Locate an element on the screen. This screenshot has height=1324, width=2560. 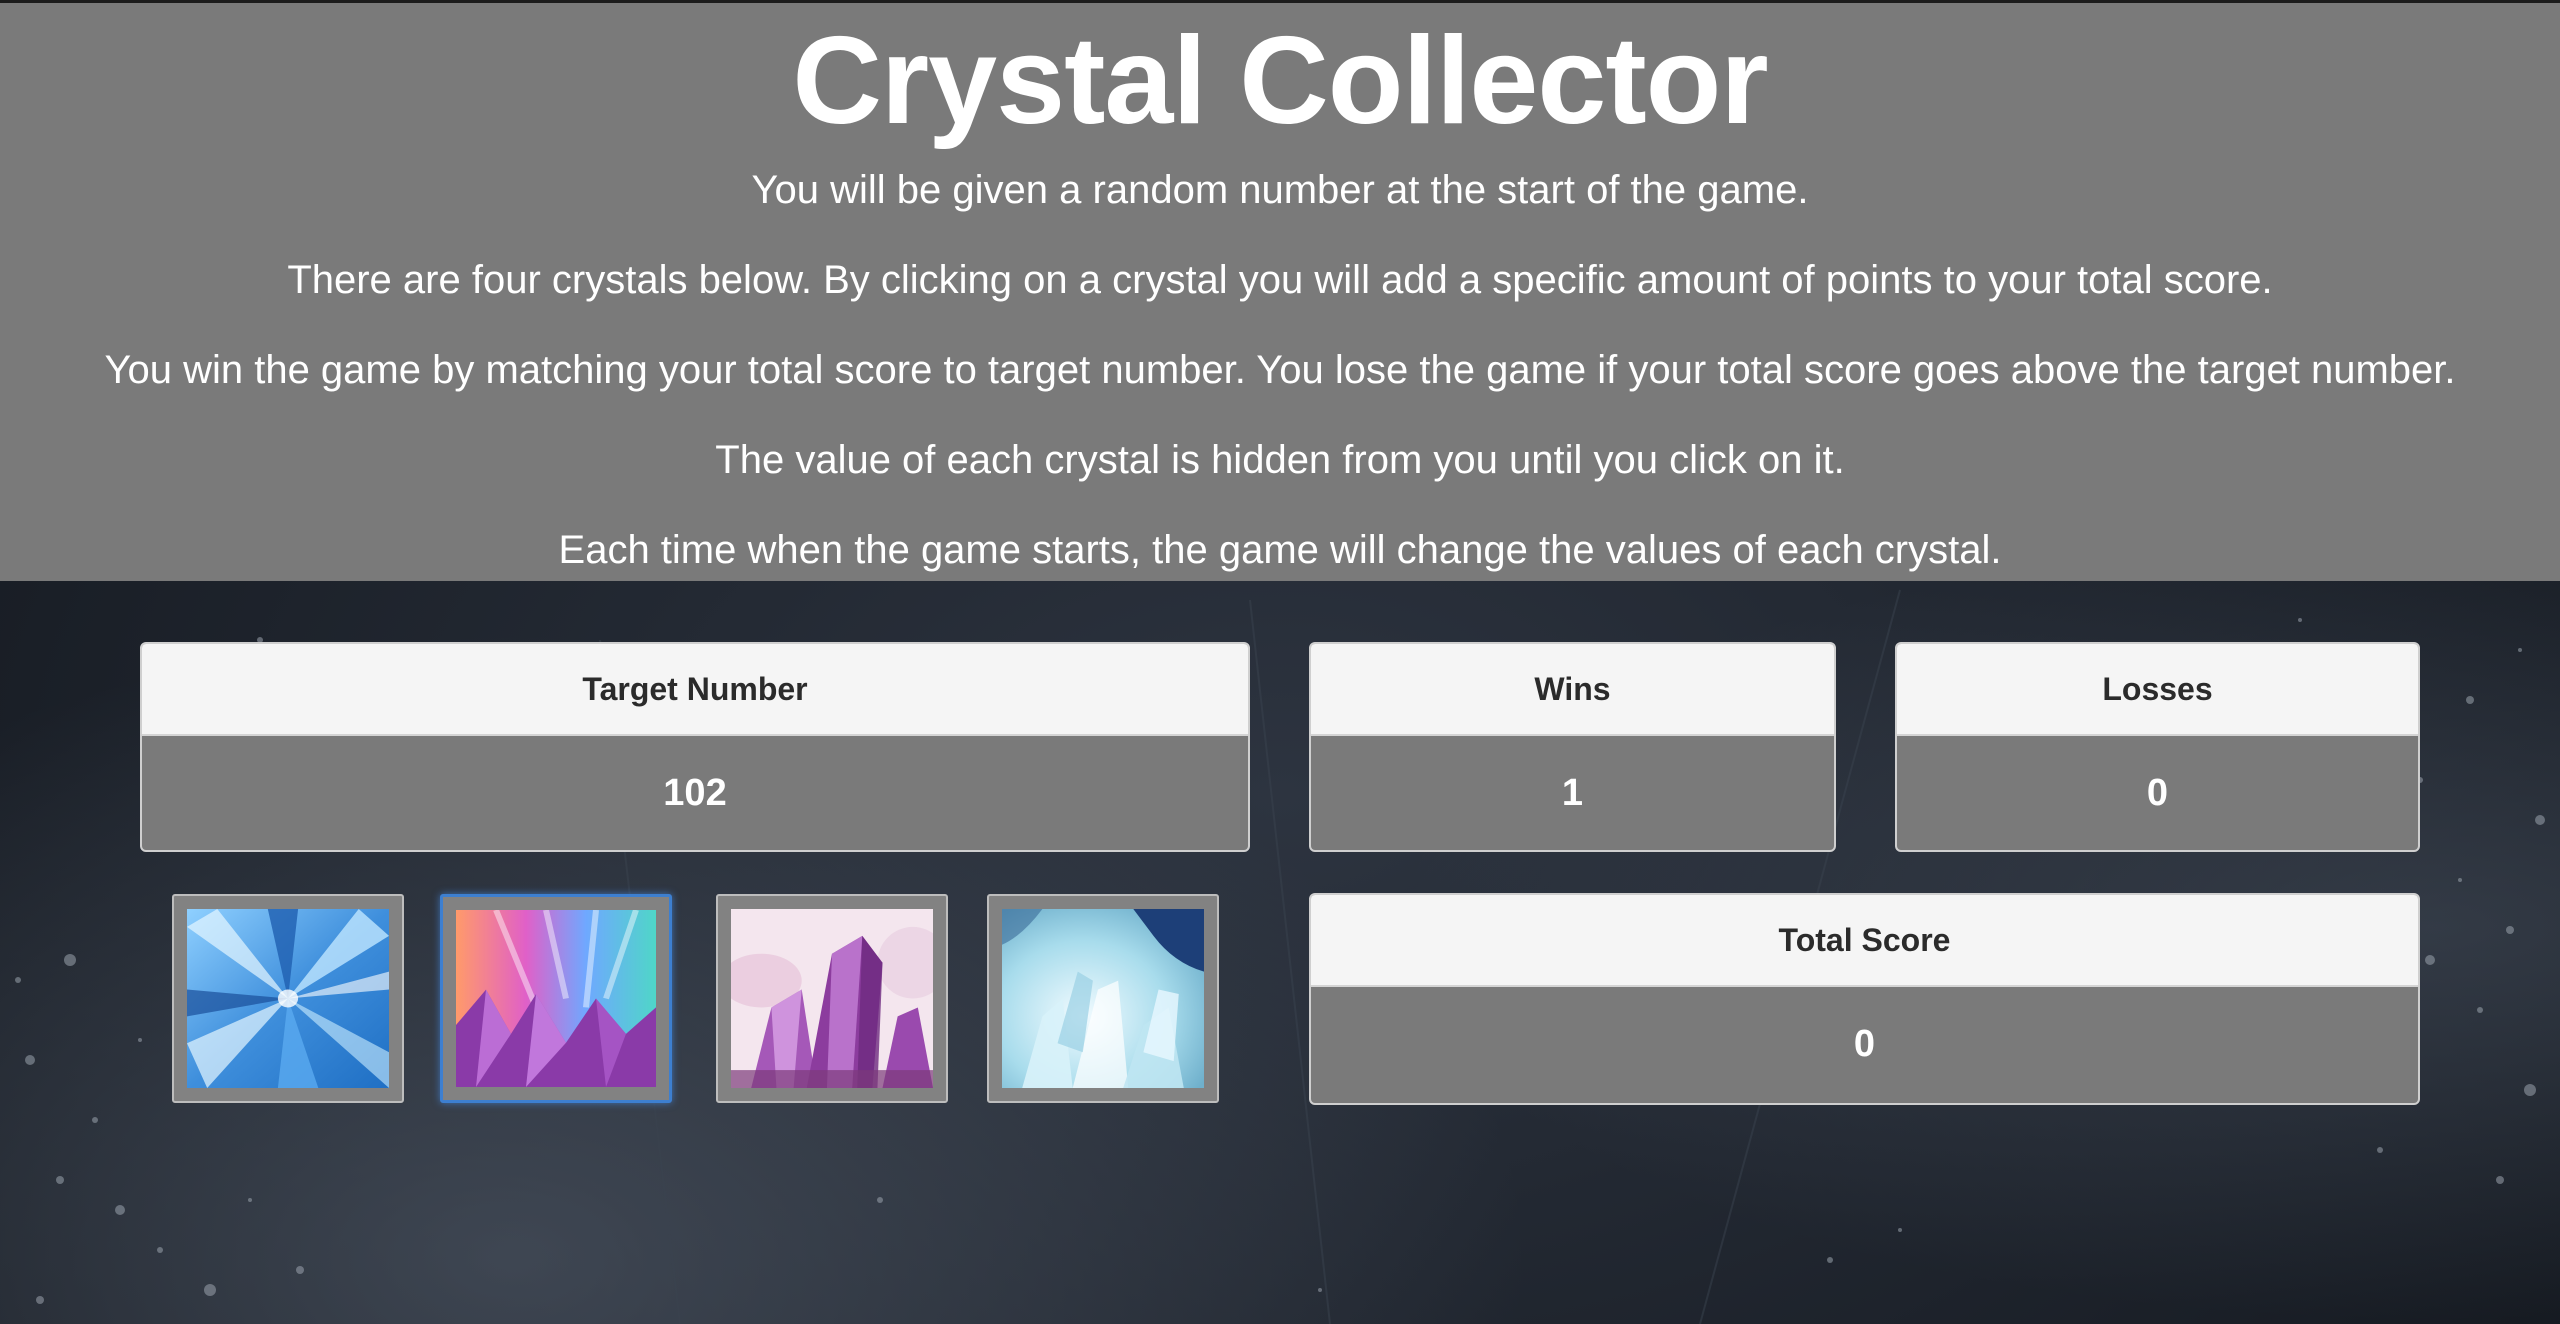
ice-quartz-crystal-icon is located at coordinates (1103, 998).